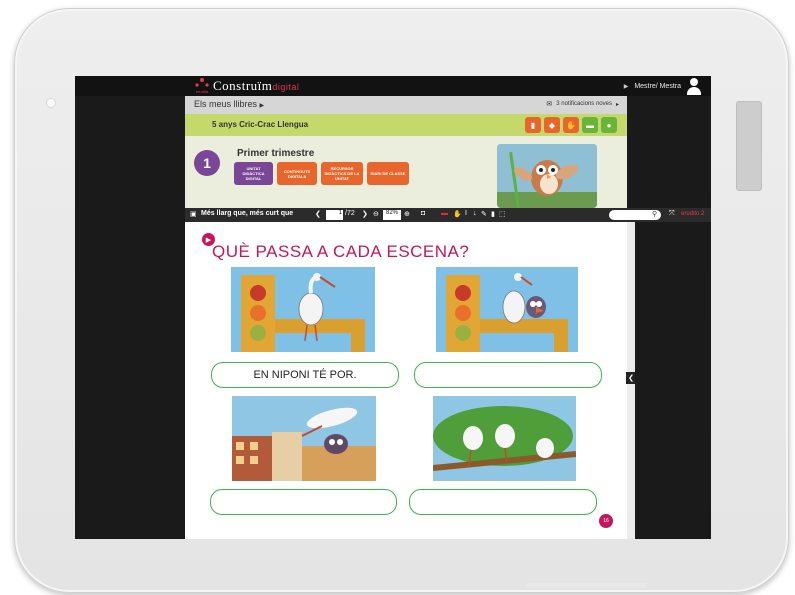 The height and width of the screenshot is (595, 795). I want to click on select-area-icon: ⬚, so click(502, 214).